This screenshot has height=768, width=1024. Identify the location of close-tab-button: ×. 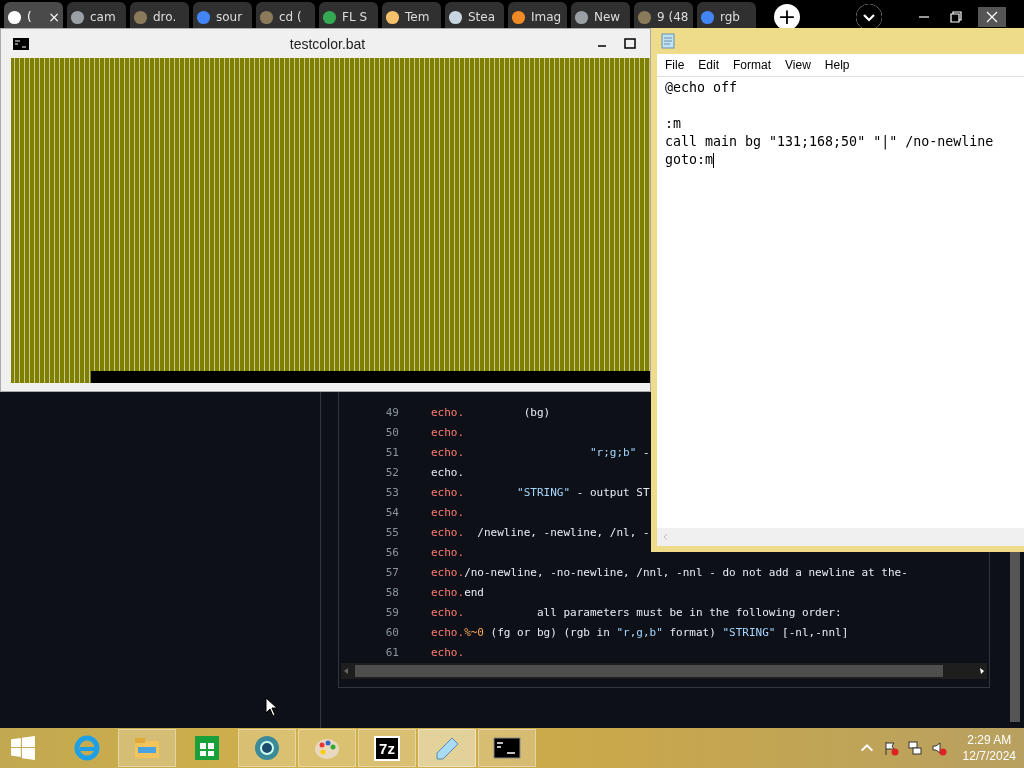
(54, 17).